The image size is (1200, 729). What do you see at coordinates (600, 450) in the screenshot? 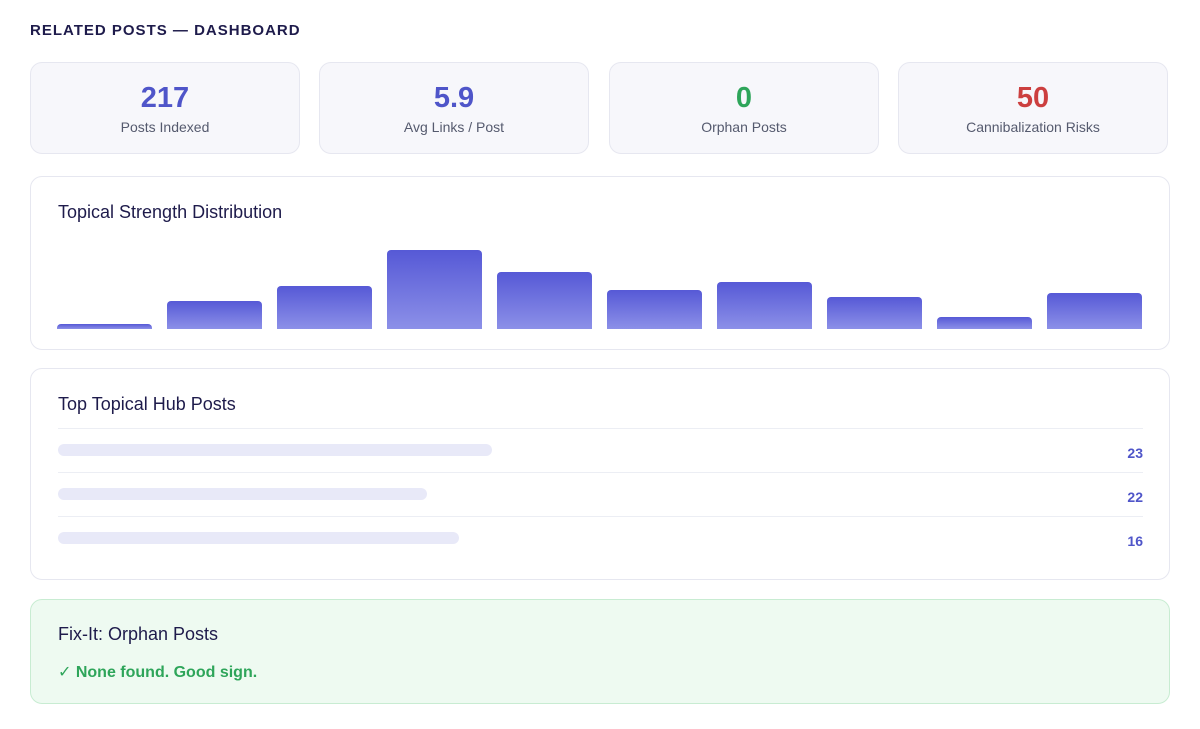
I see `list-item: 23` at bounding box center [600, 450].